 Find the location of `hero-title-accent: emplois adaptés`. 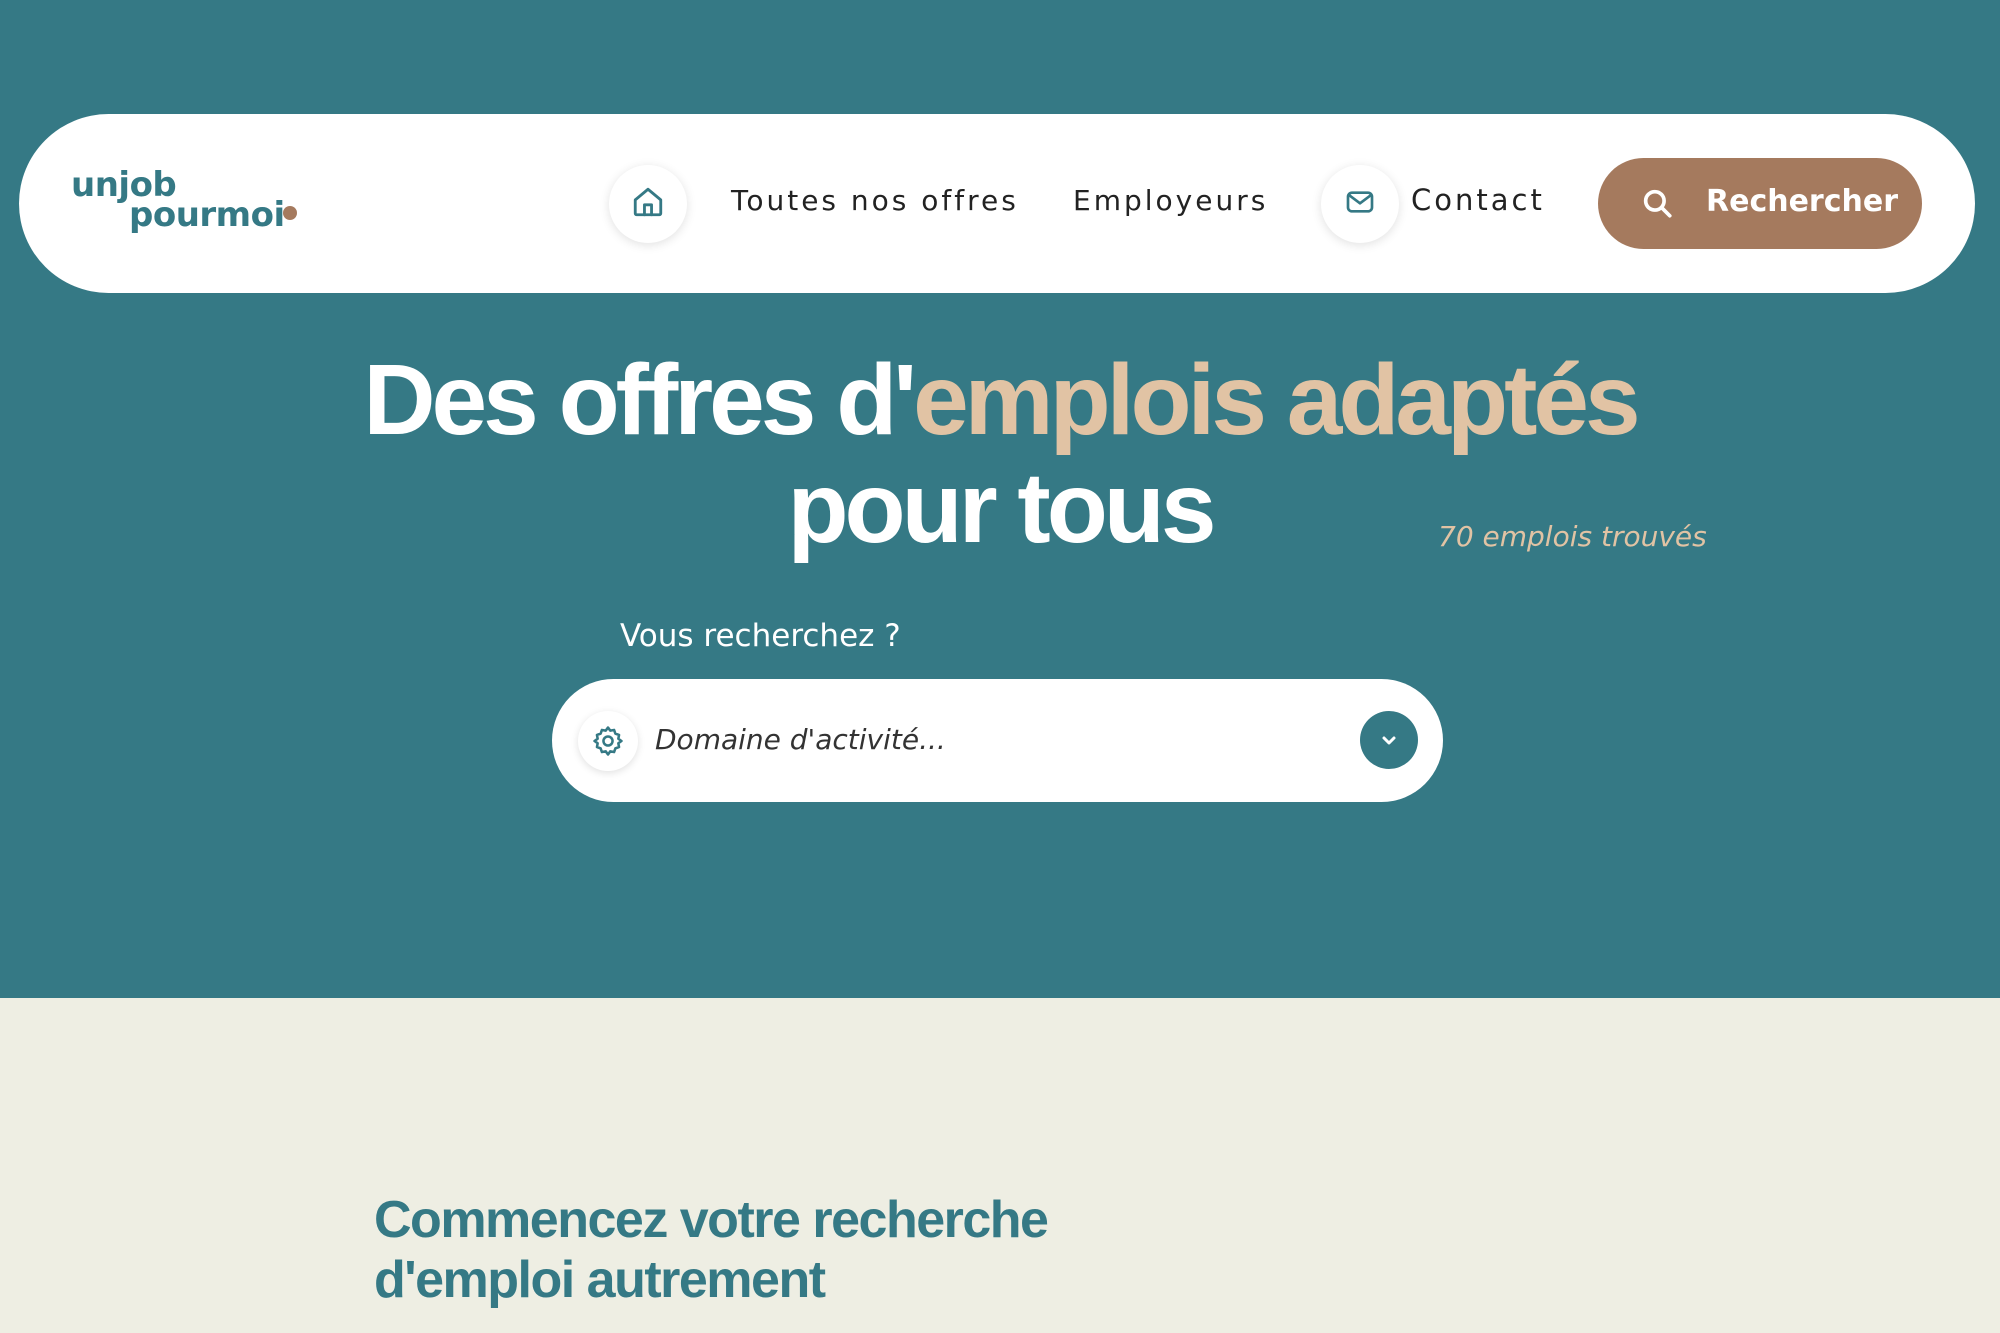

hero-title-accent: emplois adaptés is located at coordinates (1277, 400).